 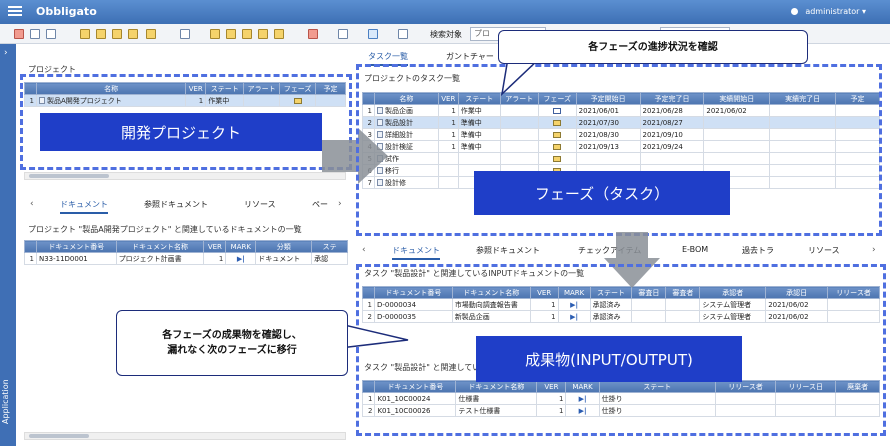 I want to click on table-row: 1 N33-11D0001 プロジェクト計画書 1 ▶| ドキュメント 承認, so click(x=186, y=258).